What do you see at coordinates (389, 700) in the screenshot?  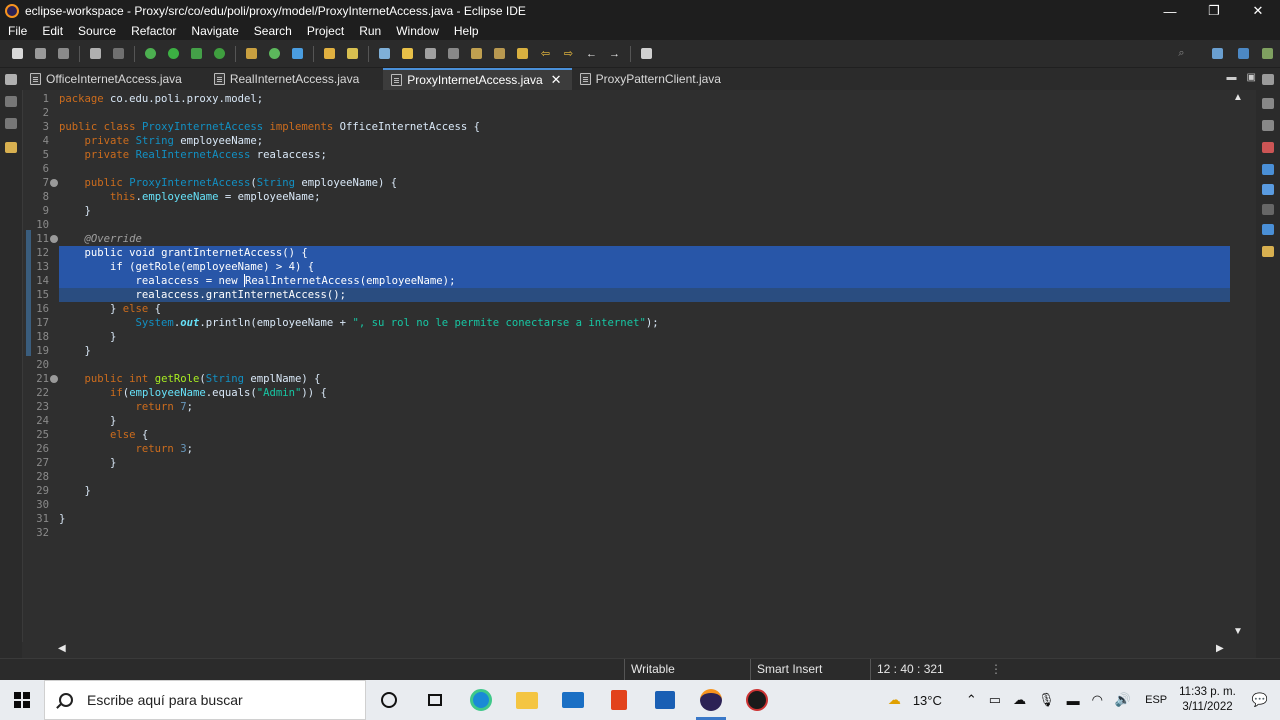 I see `cortana-icon` at bounding box center [389, 700].